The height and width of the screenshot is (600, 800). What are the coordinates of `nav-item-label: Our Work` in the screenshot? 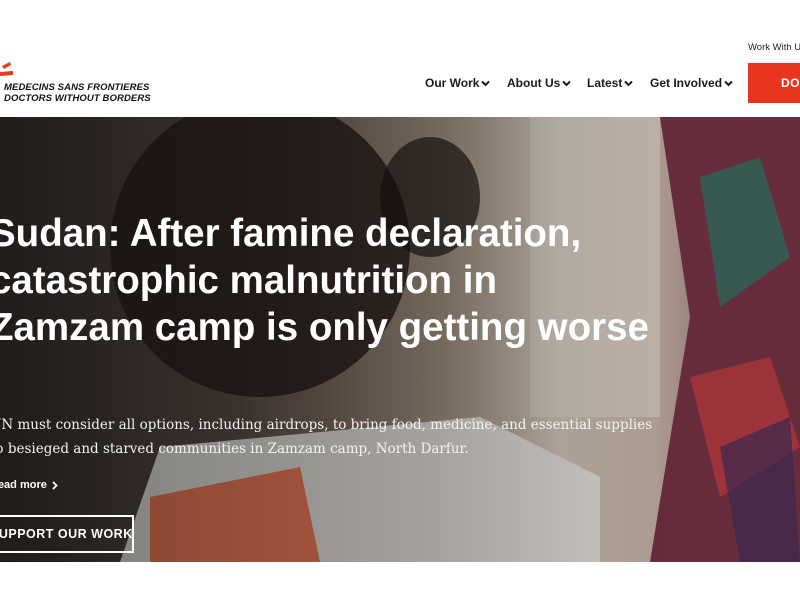 It's located at (452, 83).